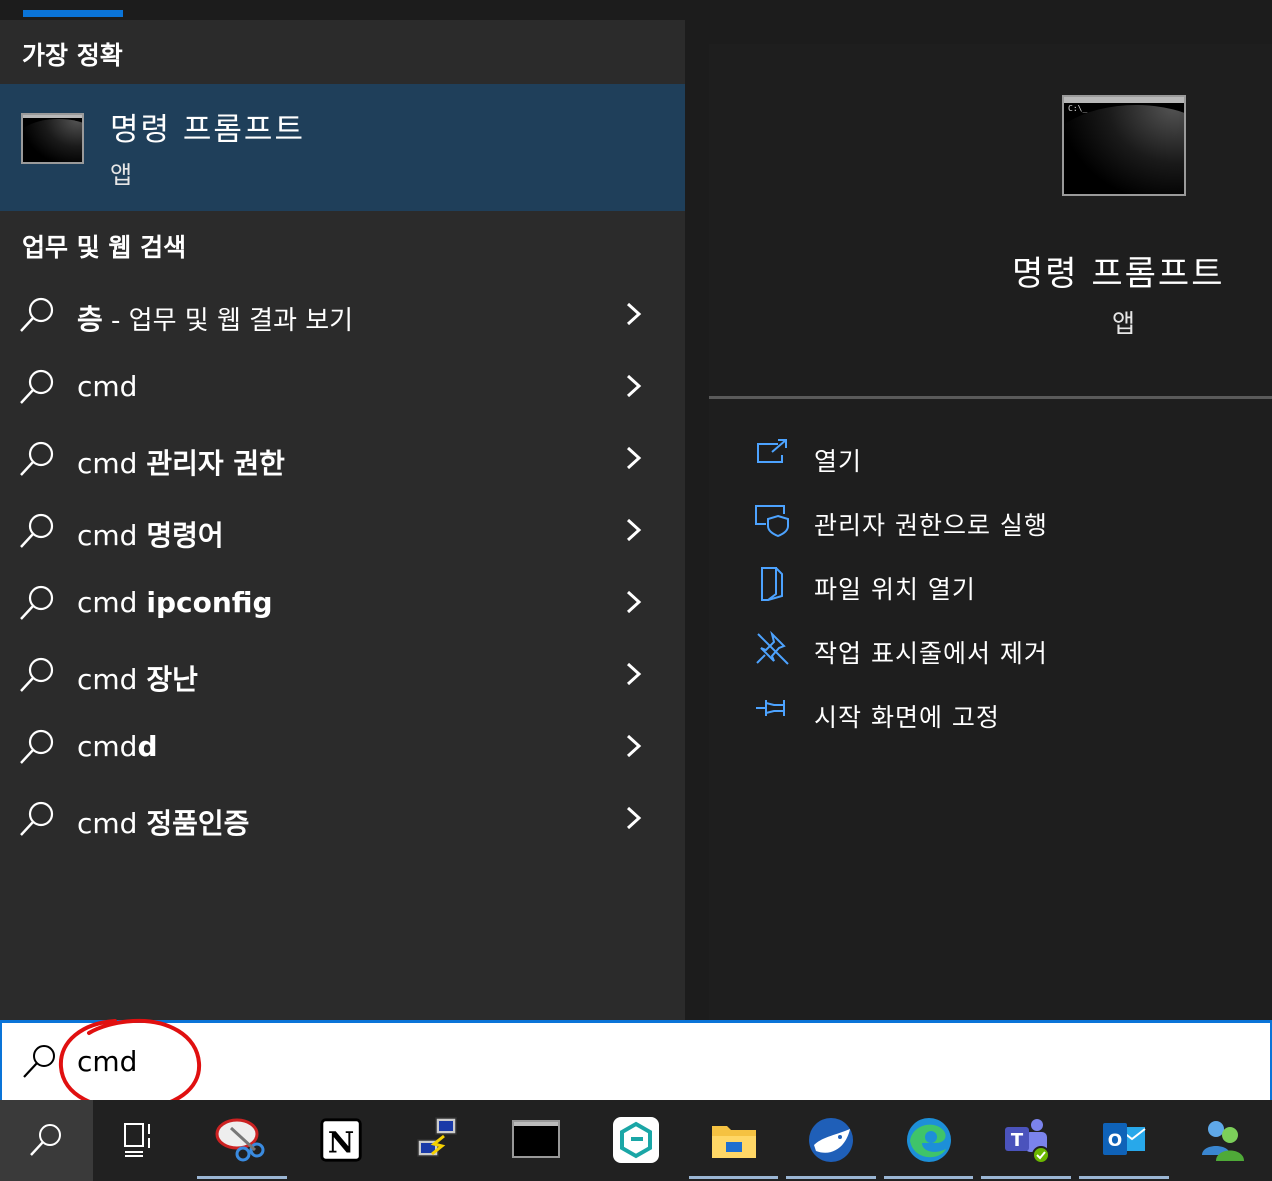 The image size is (1272, 1181). Describe the element at coordinates (772, 521) in the screenshot. I see `shield-icon` at that location.